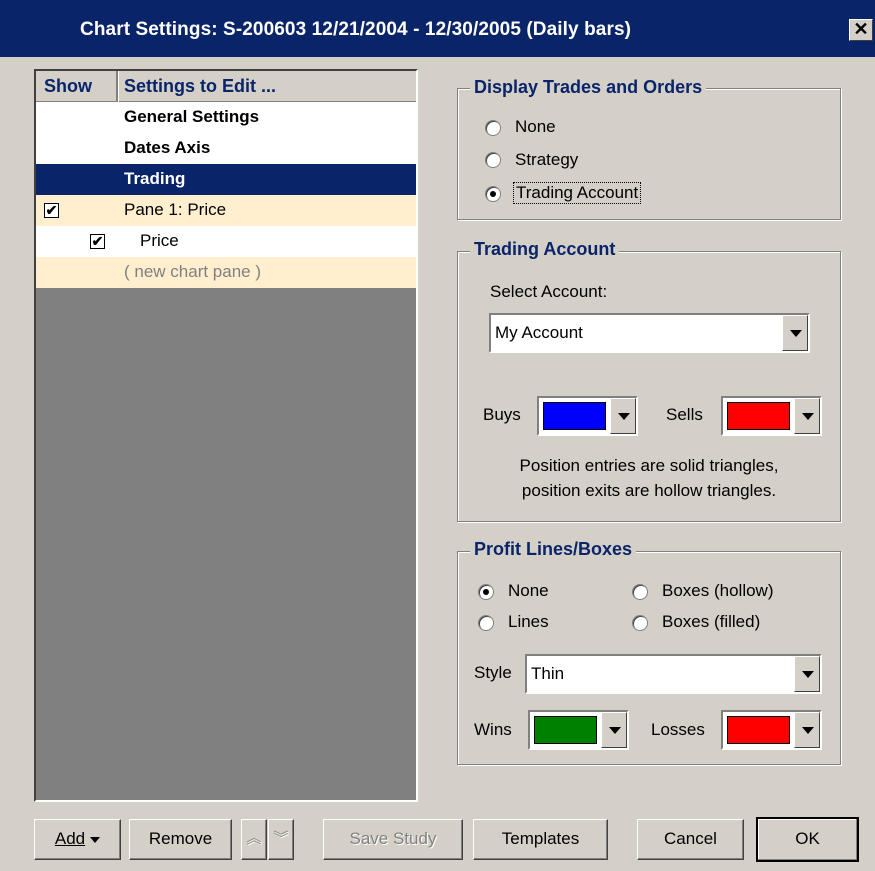 The image size is (875, 871). I want to click on save-study-button: Save Study, so click(393, 839).